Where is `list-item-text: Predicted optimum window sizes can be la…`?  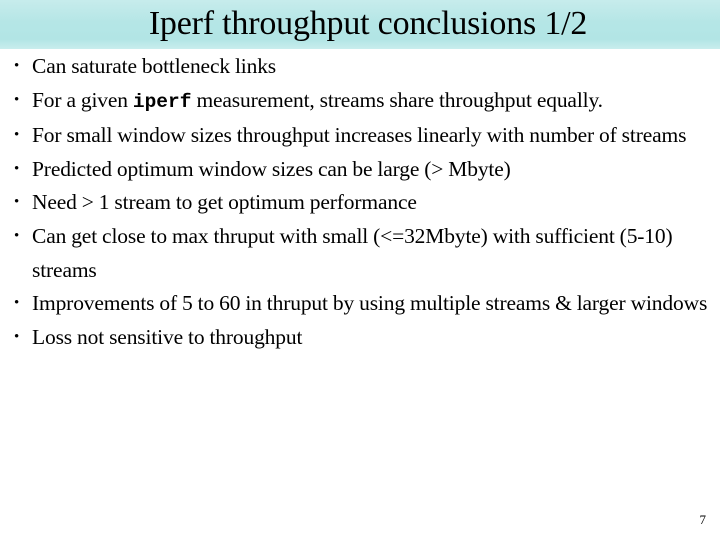
list-item-text: Predicted optimum window sizes can be la… is located at coordinates (271, 168).